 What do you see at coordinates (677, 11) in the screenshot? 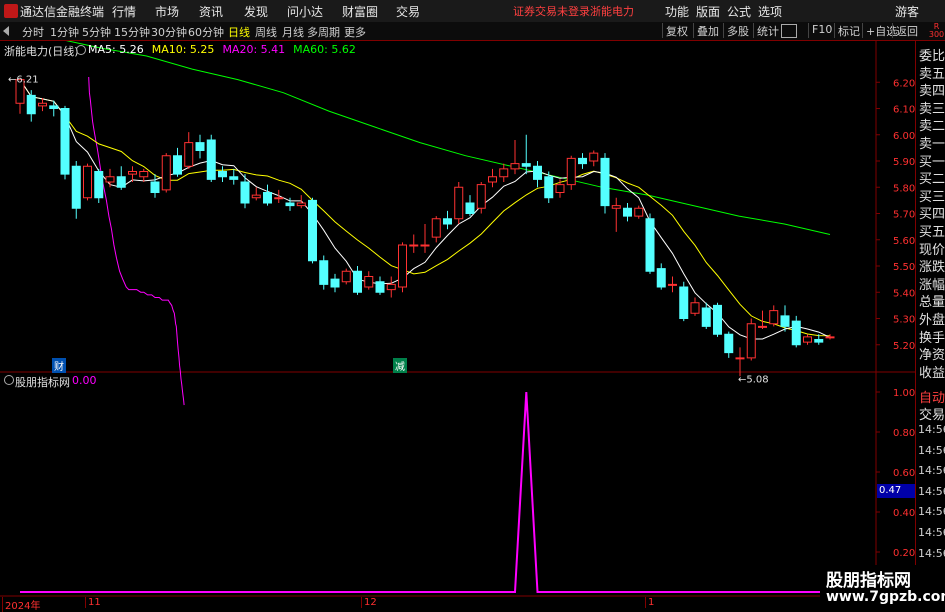
I see `right-menu-item: 功能` at bounding box center [677, 11].